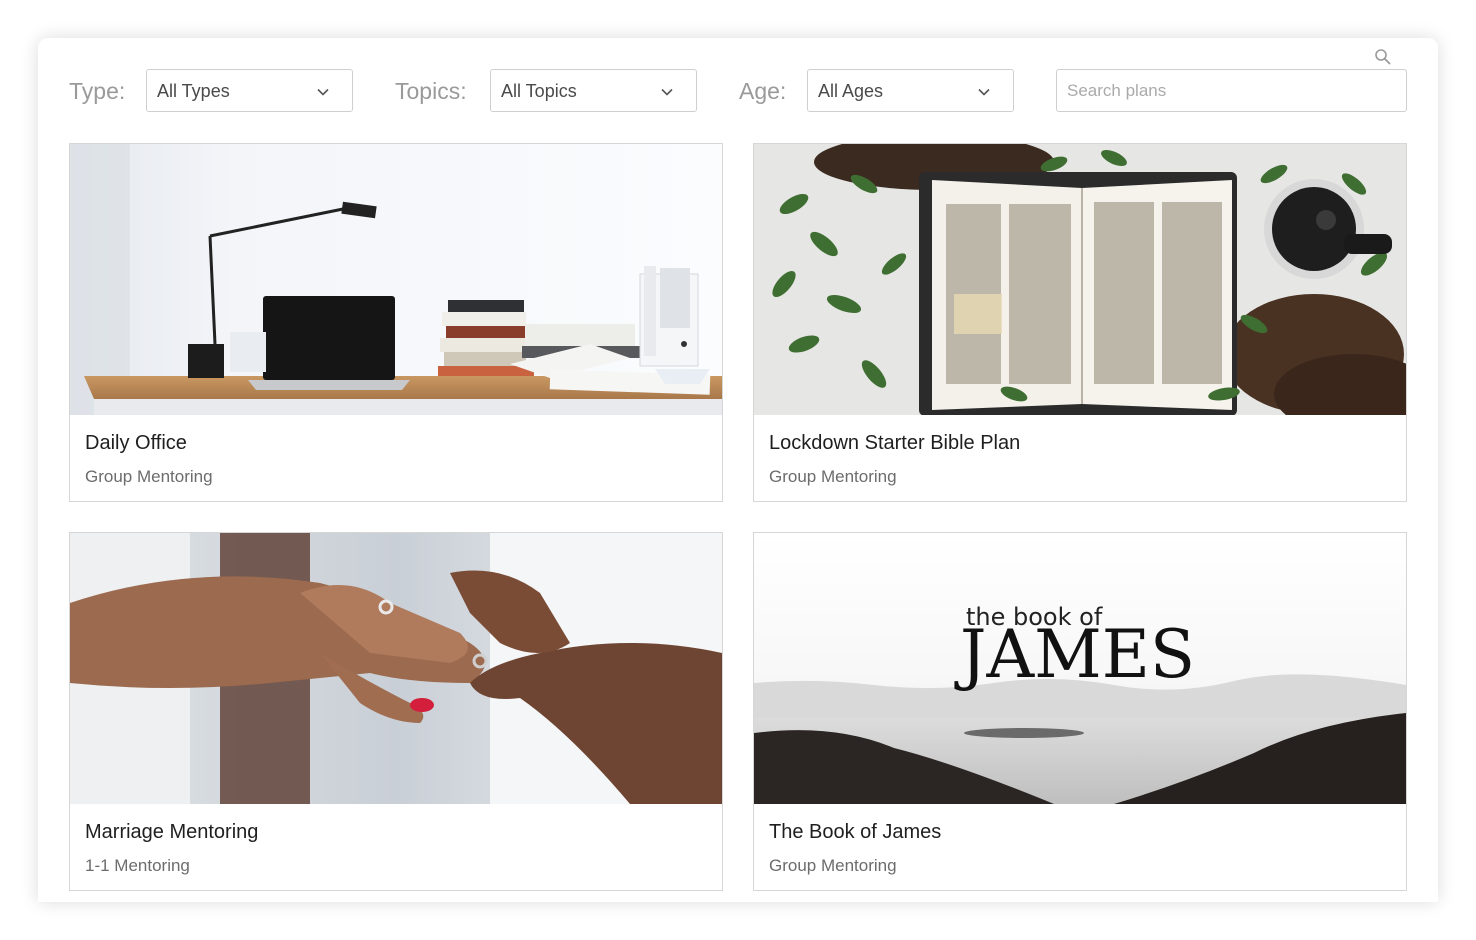 The width and height of the screenshot is (1476, 940). I want to click on search-icon, so click(1383, 57).